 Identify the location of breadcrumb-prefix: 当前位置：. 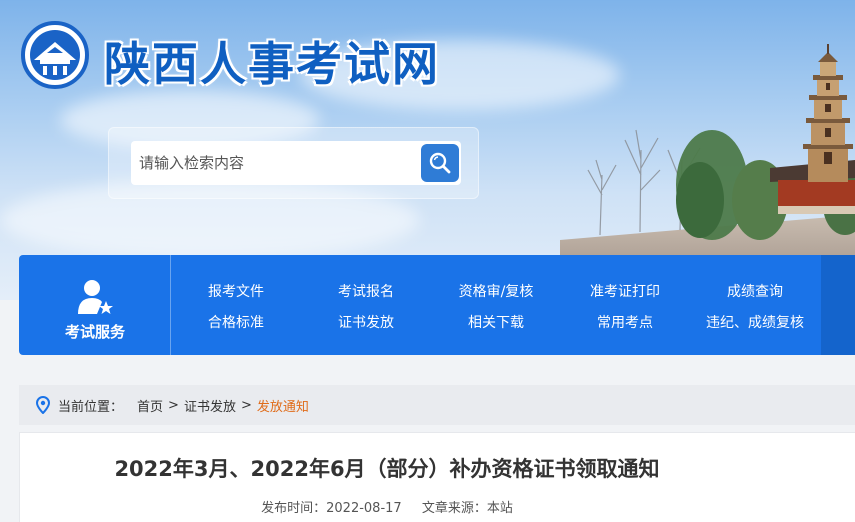
(91, 407).